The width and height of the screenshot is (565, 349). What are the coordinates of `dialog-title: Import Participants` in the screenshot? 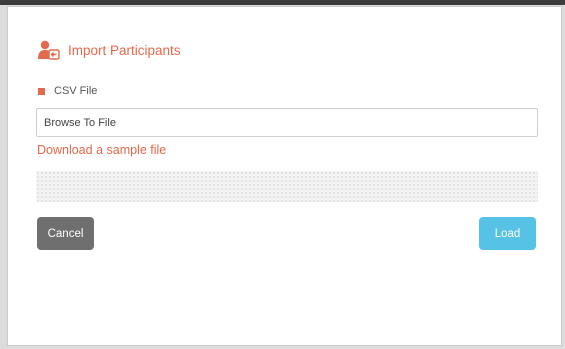 It's located at (124, 50).